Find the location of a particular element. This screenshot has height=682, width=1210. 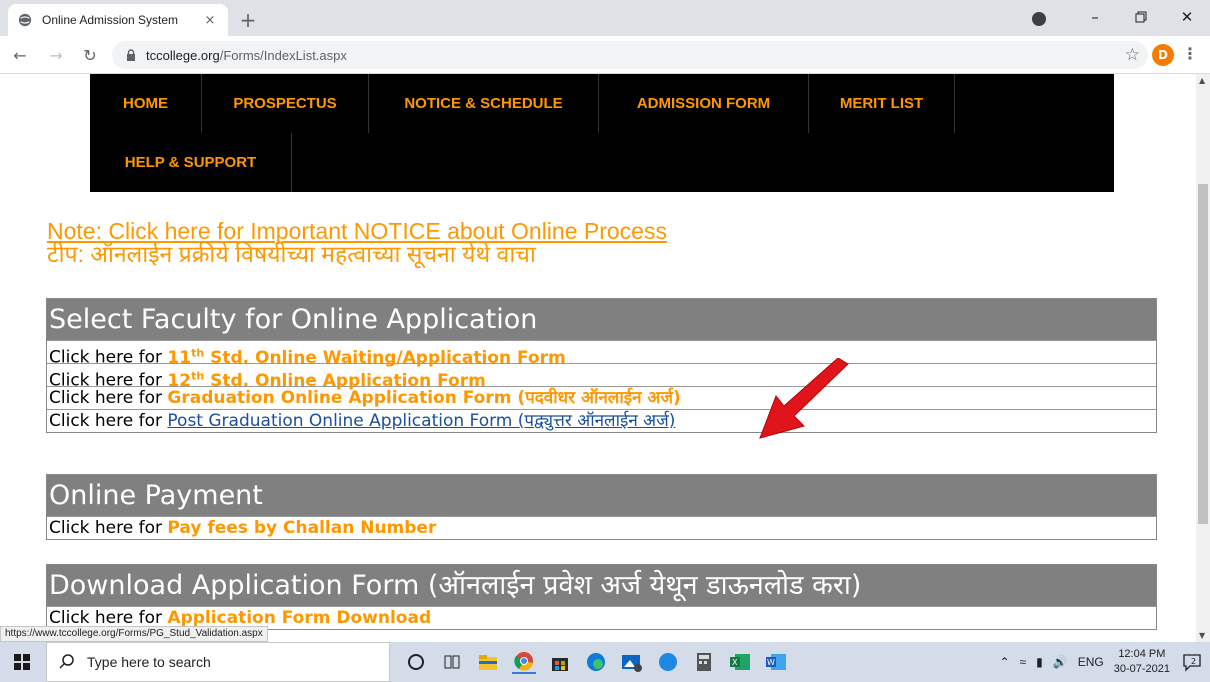

scroll-up-icon: ▲ is located at coordinates (1202, 80).